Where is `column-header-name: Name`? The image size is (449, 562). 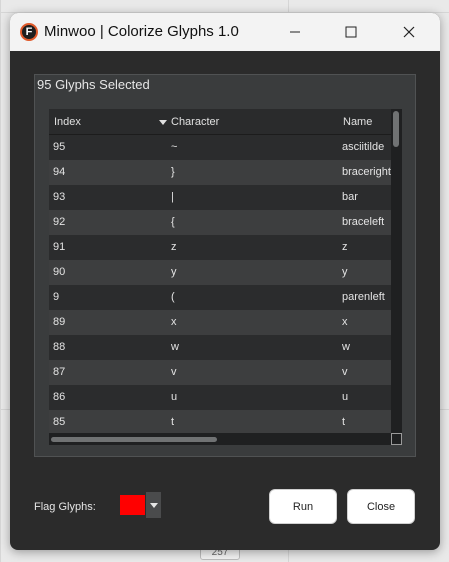 column-header-name: Name is located at coordinates (357, 122).